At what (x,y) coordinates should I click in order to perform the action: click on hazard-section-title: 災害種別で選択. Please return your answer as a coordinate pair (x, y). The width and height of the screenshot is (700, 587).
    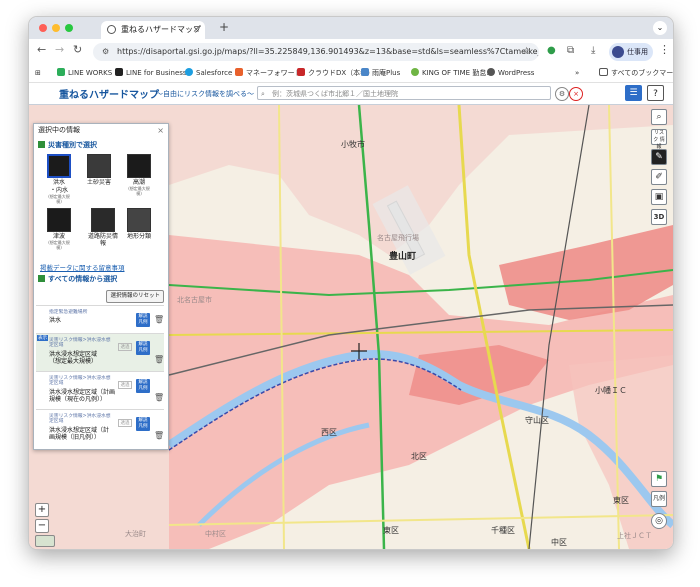
    Looking at the image, I should click on (67, 145).